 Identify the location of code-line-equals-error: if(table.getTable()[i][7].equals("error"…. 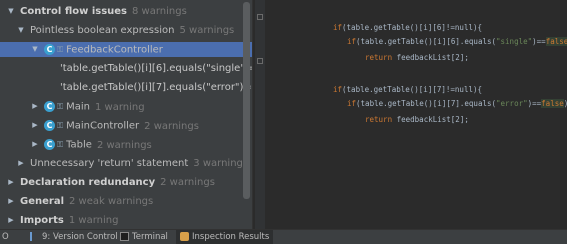
(457, 104).